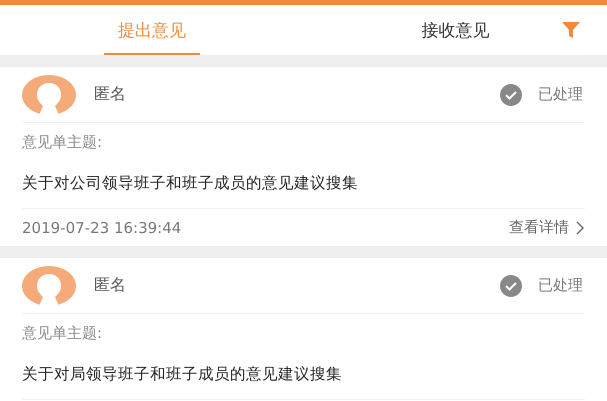  Describe the element at coordinates (547, 227) in the screenshot. I see `details-link: 查看详情` at that location.